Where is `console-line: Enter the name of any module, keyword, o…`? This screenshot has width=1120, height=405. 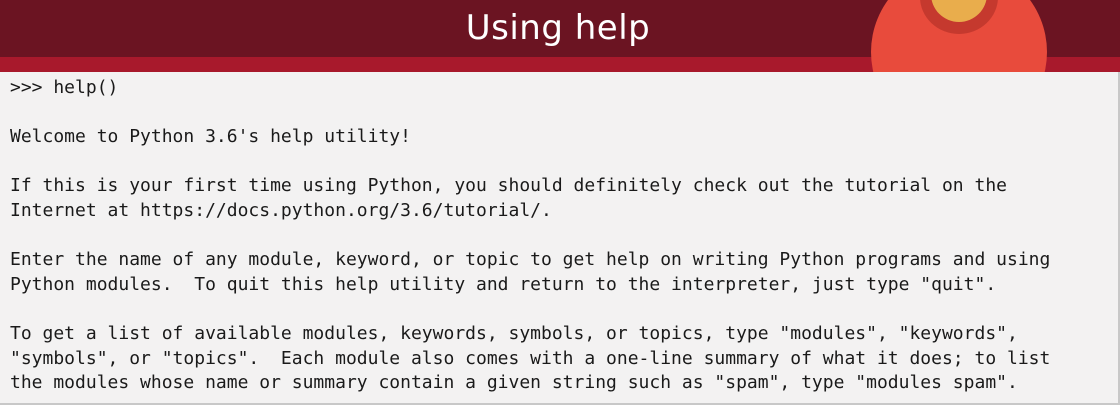
console-line: Enter the name of any module, keyword, o… is located at coordinates (530, 260).